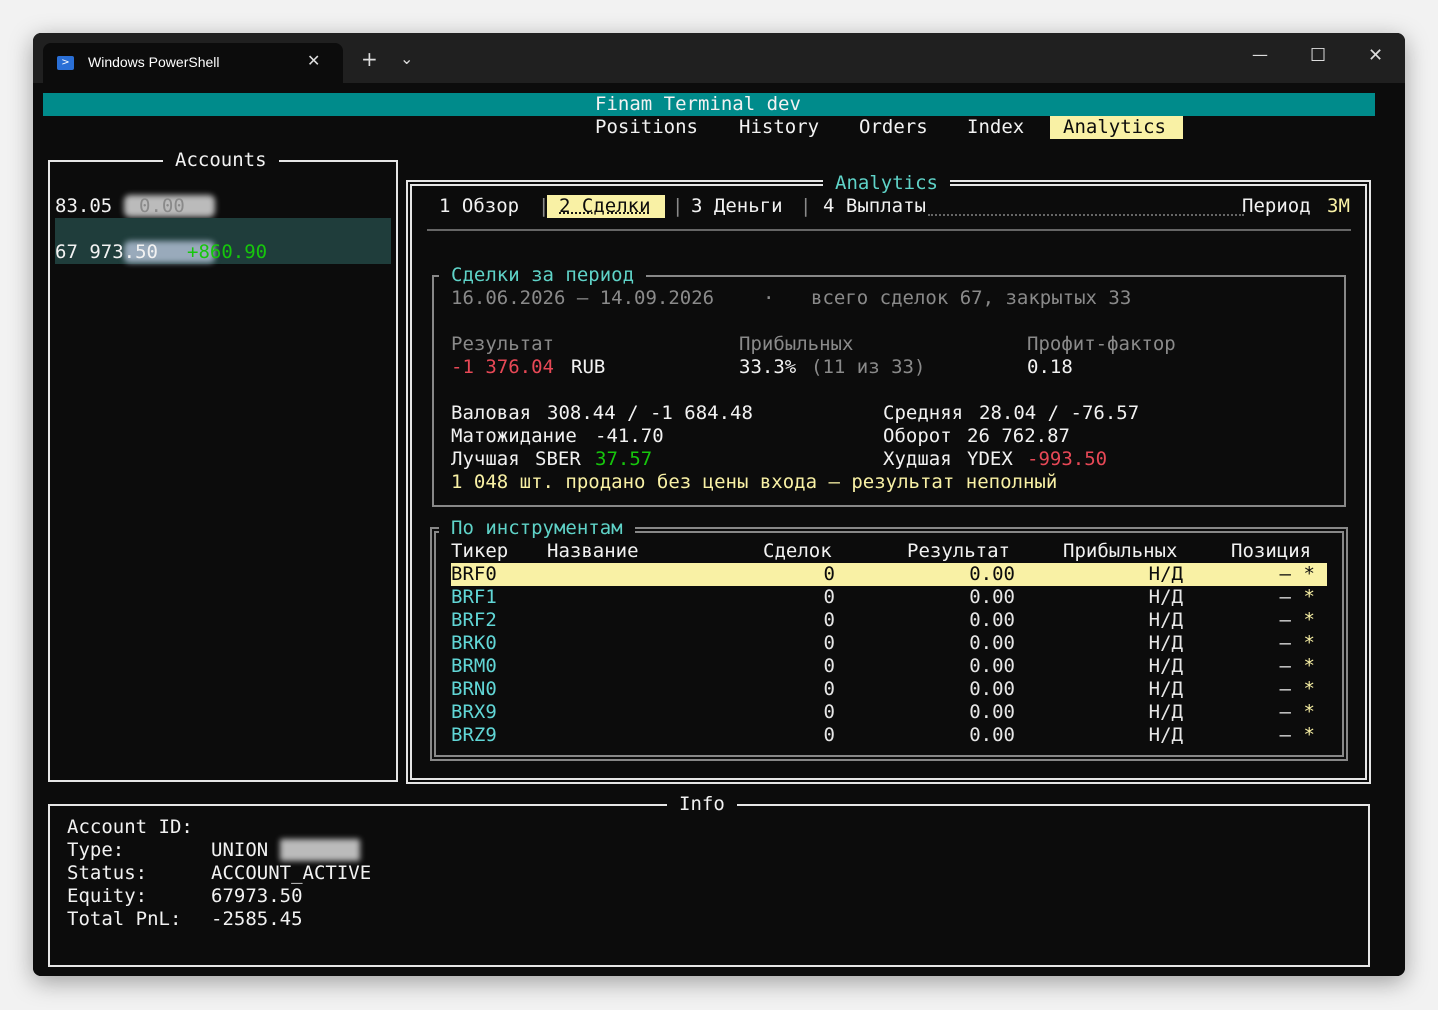 Image resolution: width=1438 pixels, height=1010 pixels. I want to click on worst-value: -993.50, so click(1067, 459).